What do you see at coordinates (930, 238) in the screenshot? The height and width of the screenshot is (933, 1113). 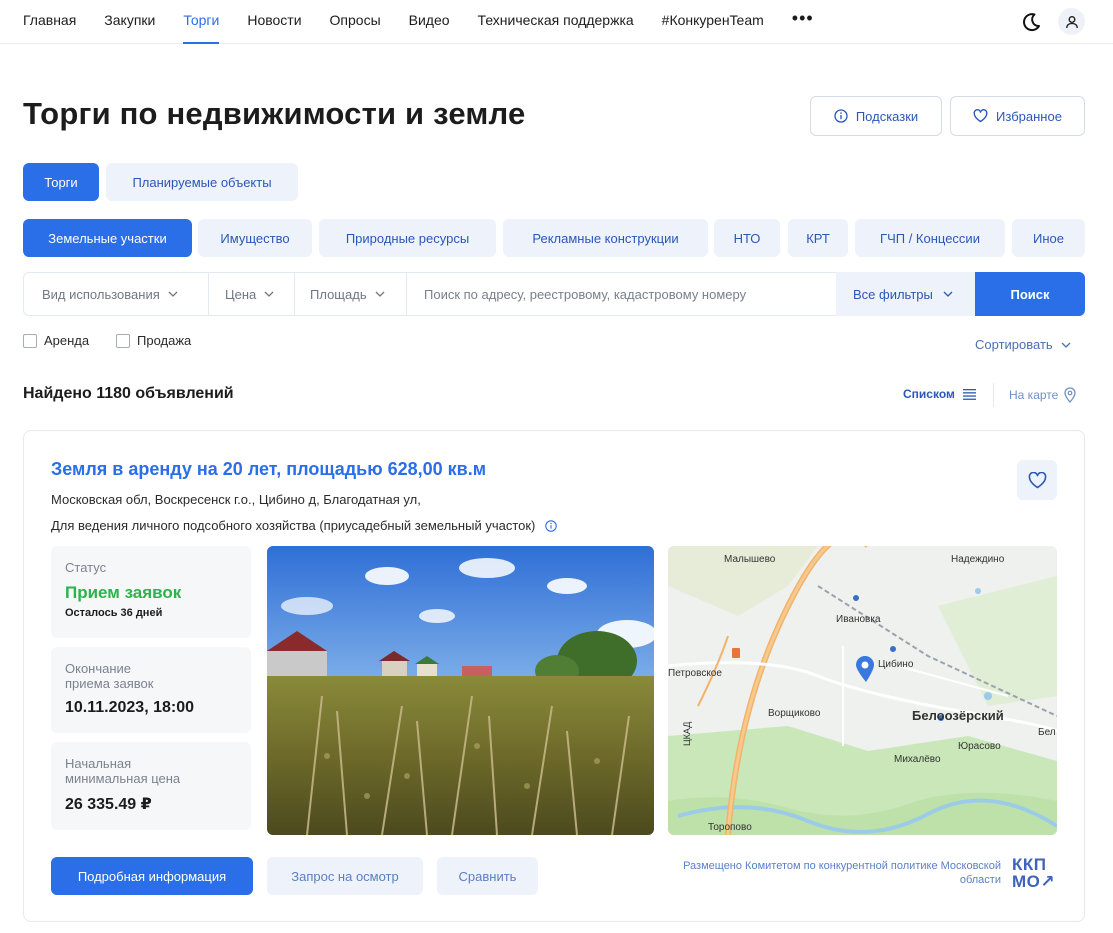 I see `tab-ppp-concessions: ГЧП / Концессии` at bounding box center [930, 238].